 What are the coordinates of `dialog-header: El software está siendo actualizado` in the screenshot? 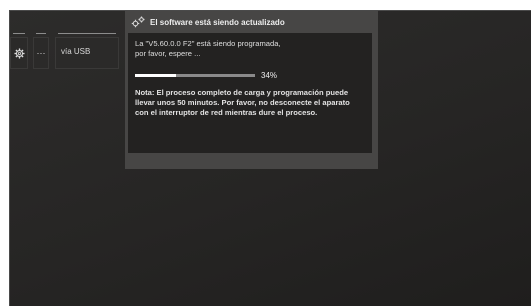 It's located at (251, 22).